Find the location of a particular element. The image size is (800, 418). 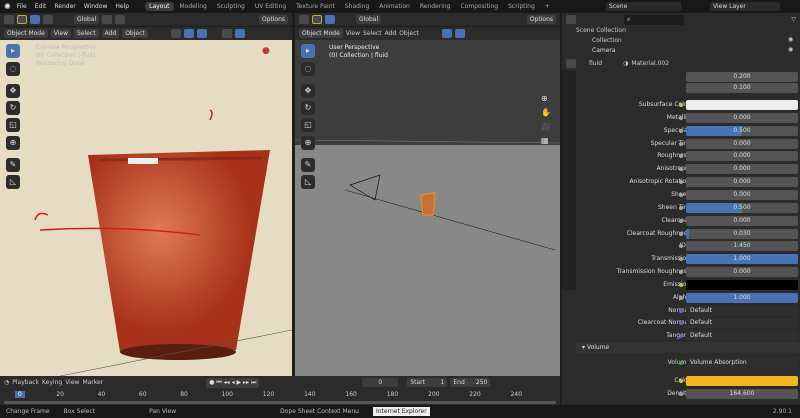

editor-type-icon: ◔ is located at coordinates (6, 382).